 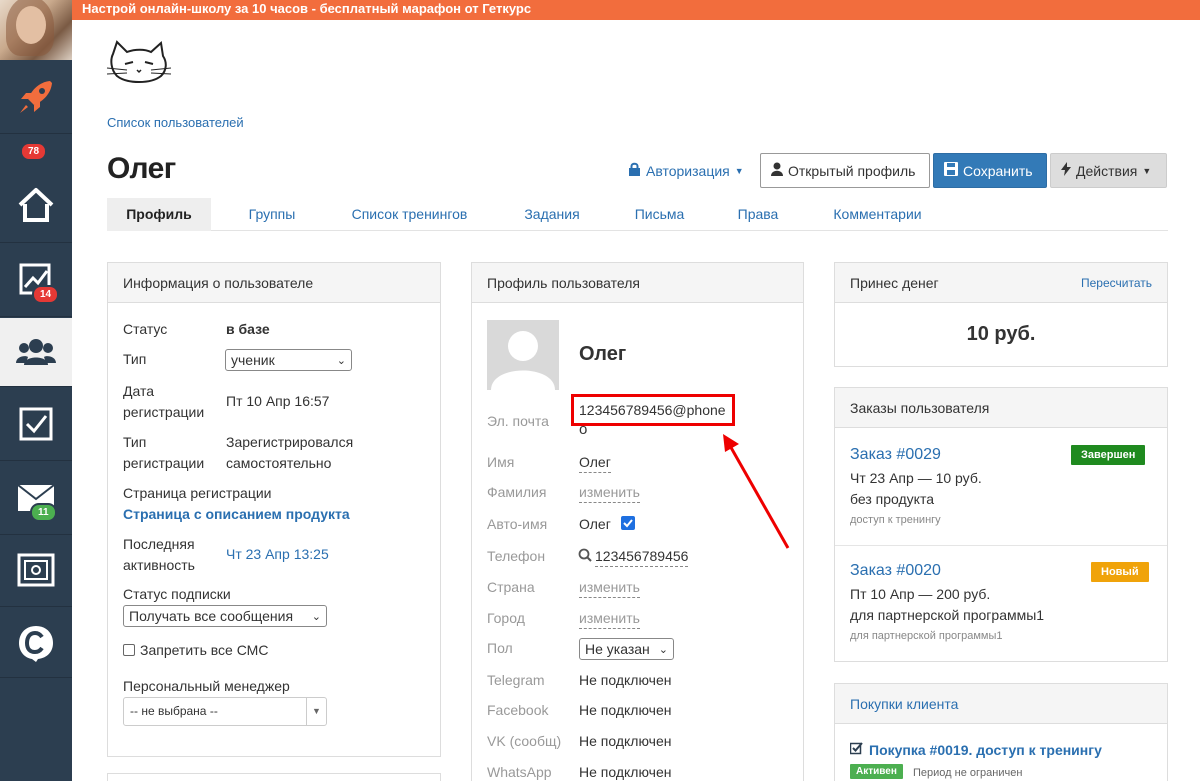 What do you see at coordinates (1001, 283) in the screenshot?
I see `panel-heading: Принес денег Пересчитать` at bounding box center [1001, 283].